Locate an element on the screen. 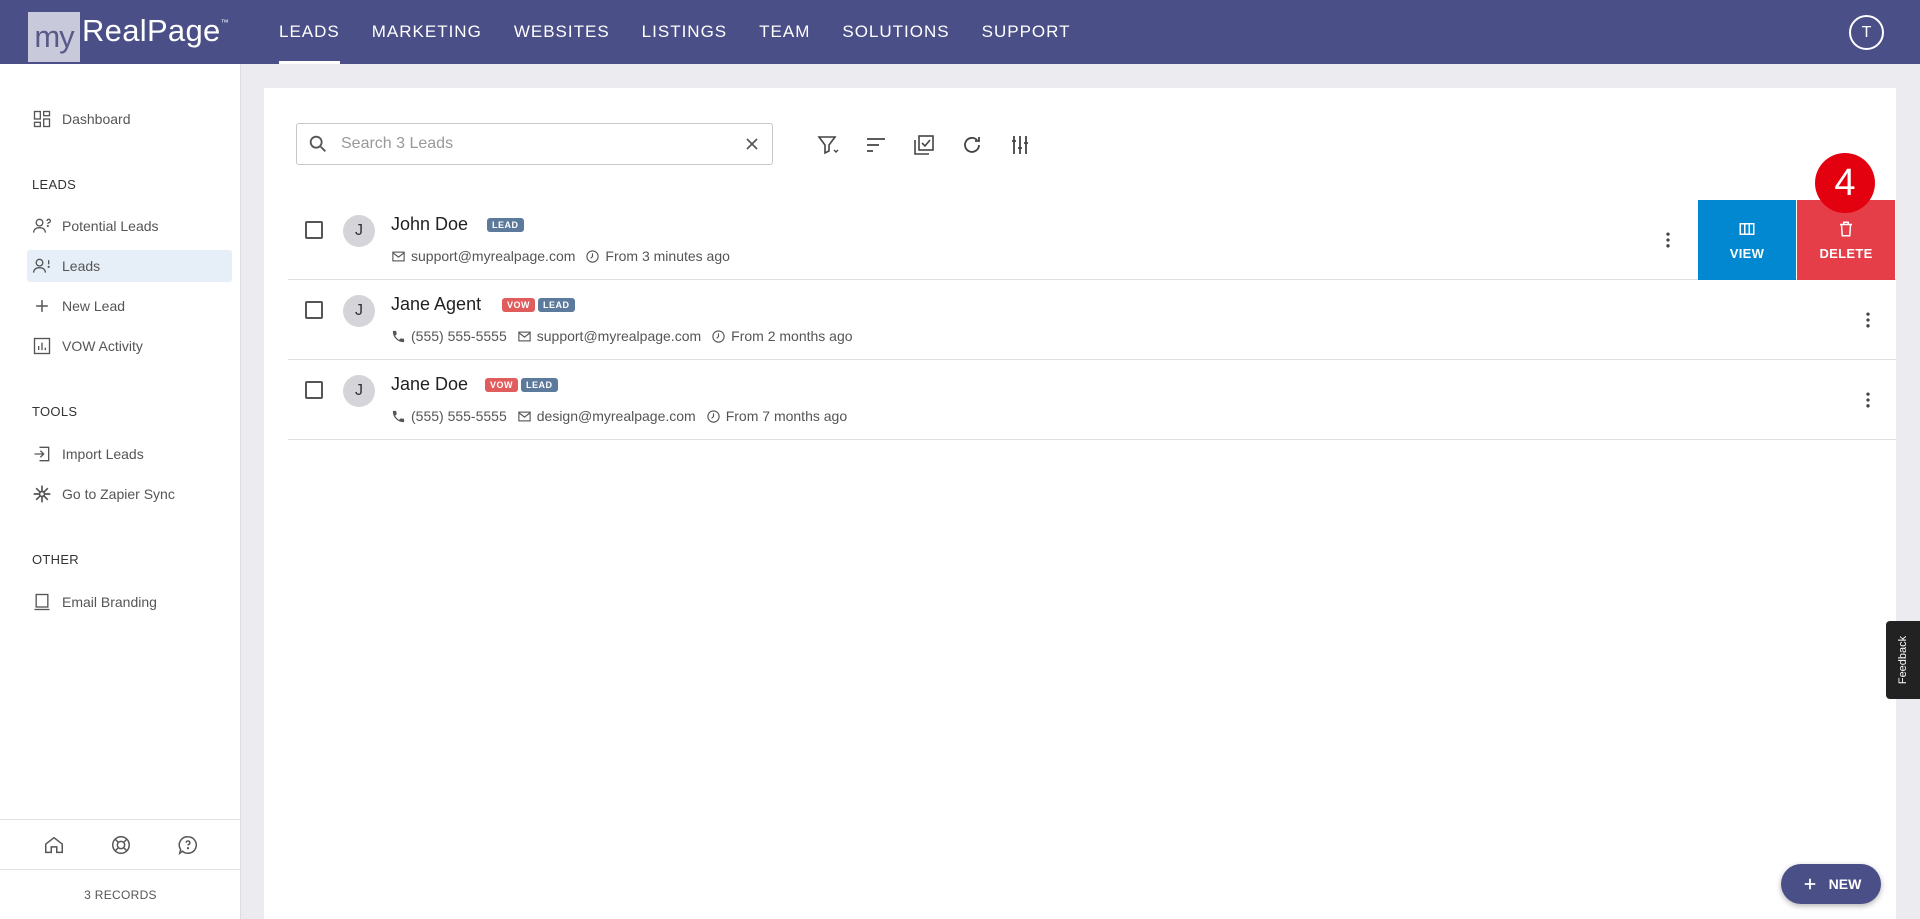  lead-name: Jane Doe is located at coordinates (429, 384).